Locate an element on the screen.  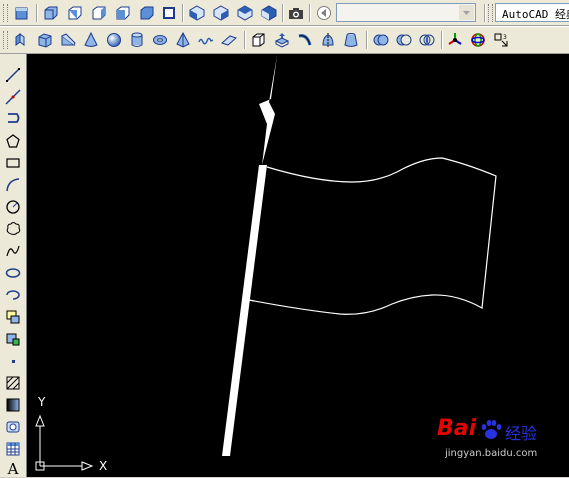
extrude-icon is located at coordinates (259, 40).